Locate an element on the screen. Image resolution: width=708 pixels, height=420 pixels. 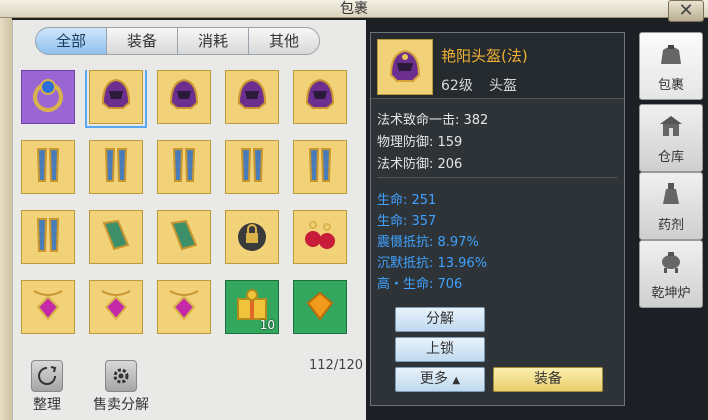
close-icon: ✕ is located at coordinates (686, 10).